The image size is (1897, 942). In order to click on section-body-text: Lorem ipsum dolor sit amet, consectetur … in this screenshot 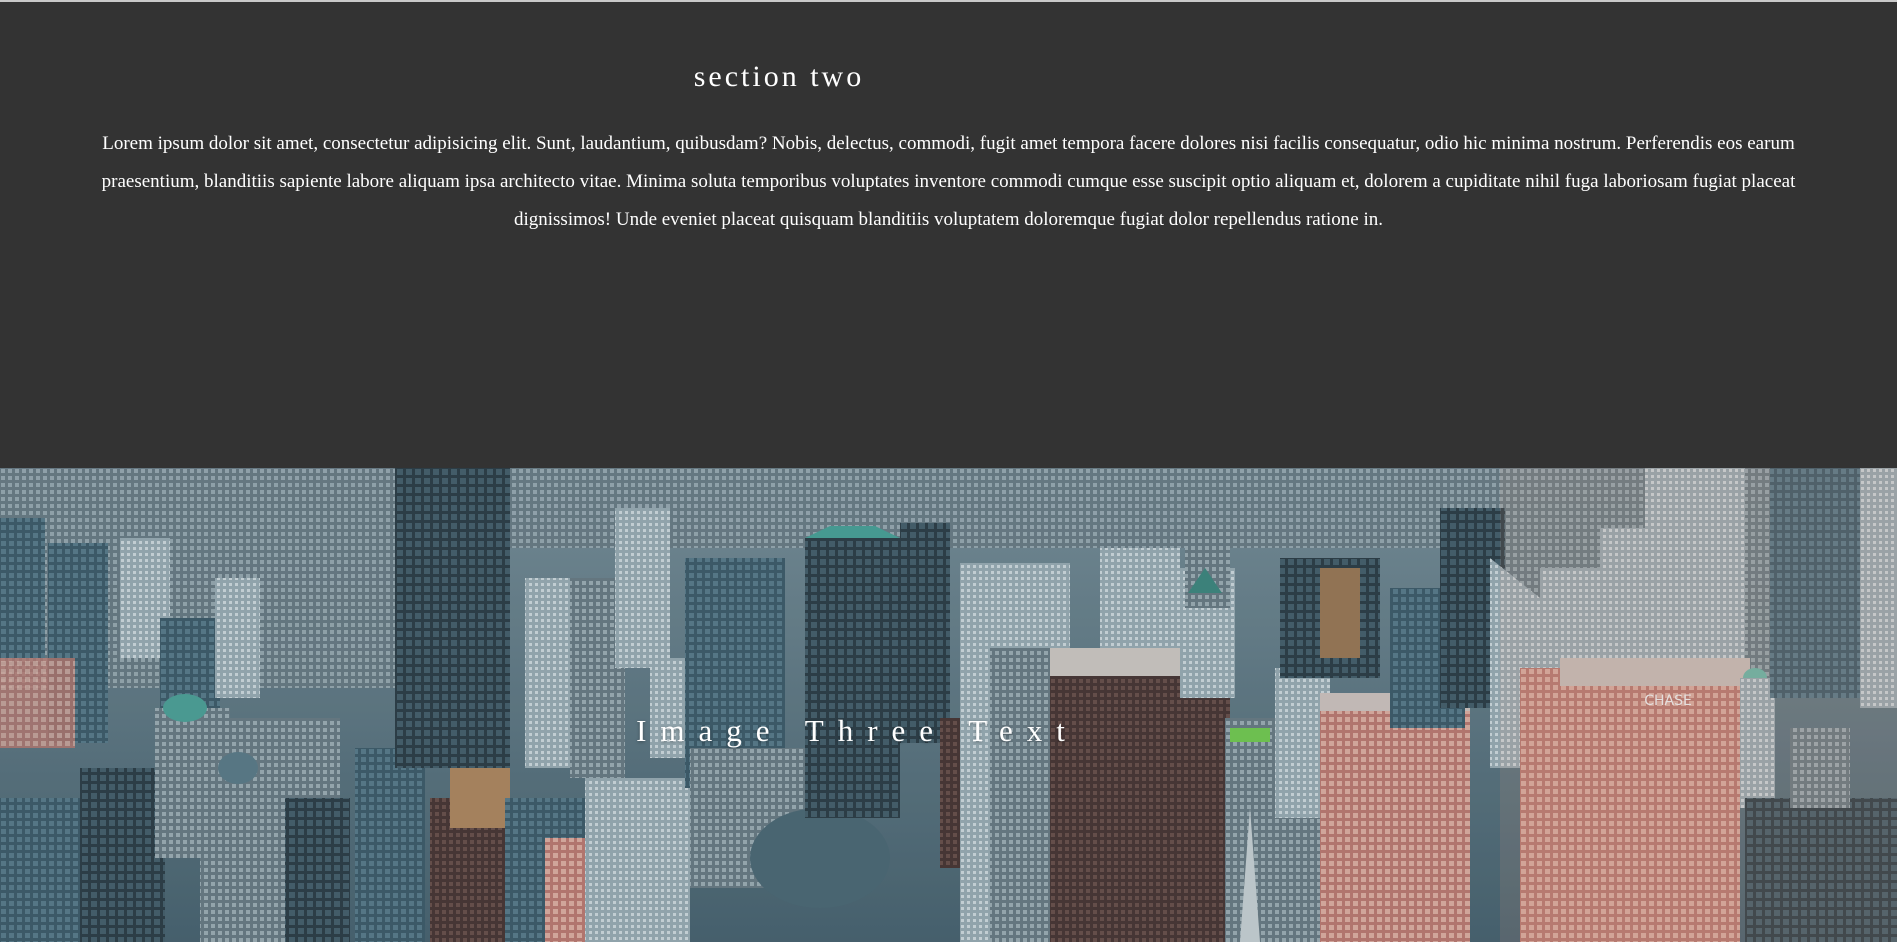, I will do `click(948, 181)`.